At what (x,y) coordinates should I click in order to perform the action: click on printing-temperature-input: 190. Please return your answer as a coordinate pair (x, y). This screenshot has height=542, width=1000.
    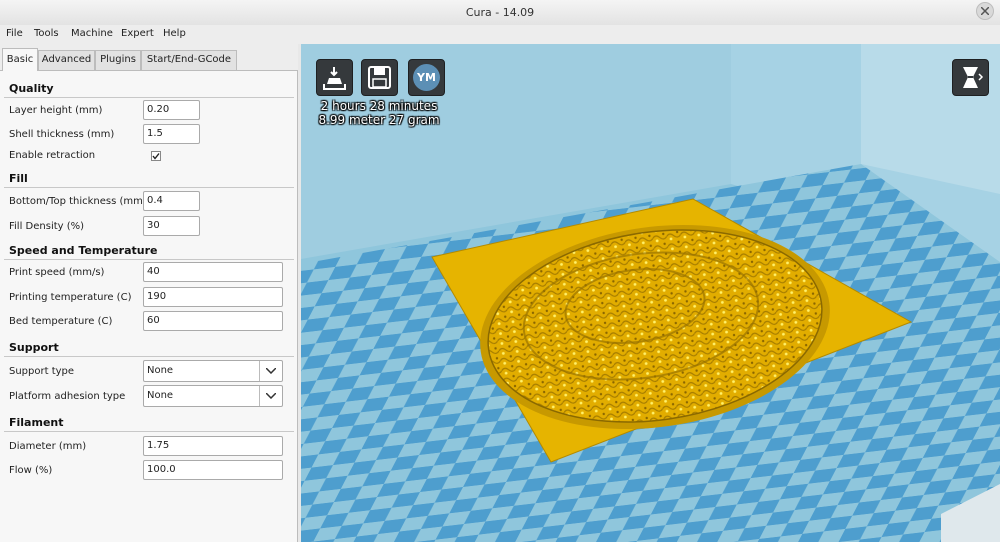
    Looking at the image, I should click on (213, 297).